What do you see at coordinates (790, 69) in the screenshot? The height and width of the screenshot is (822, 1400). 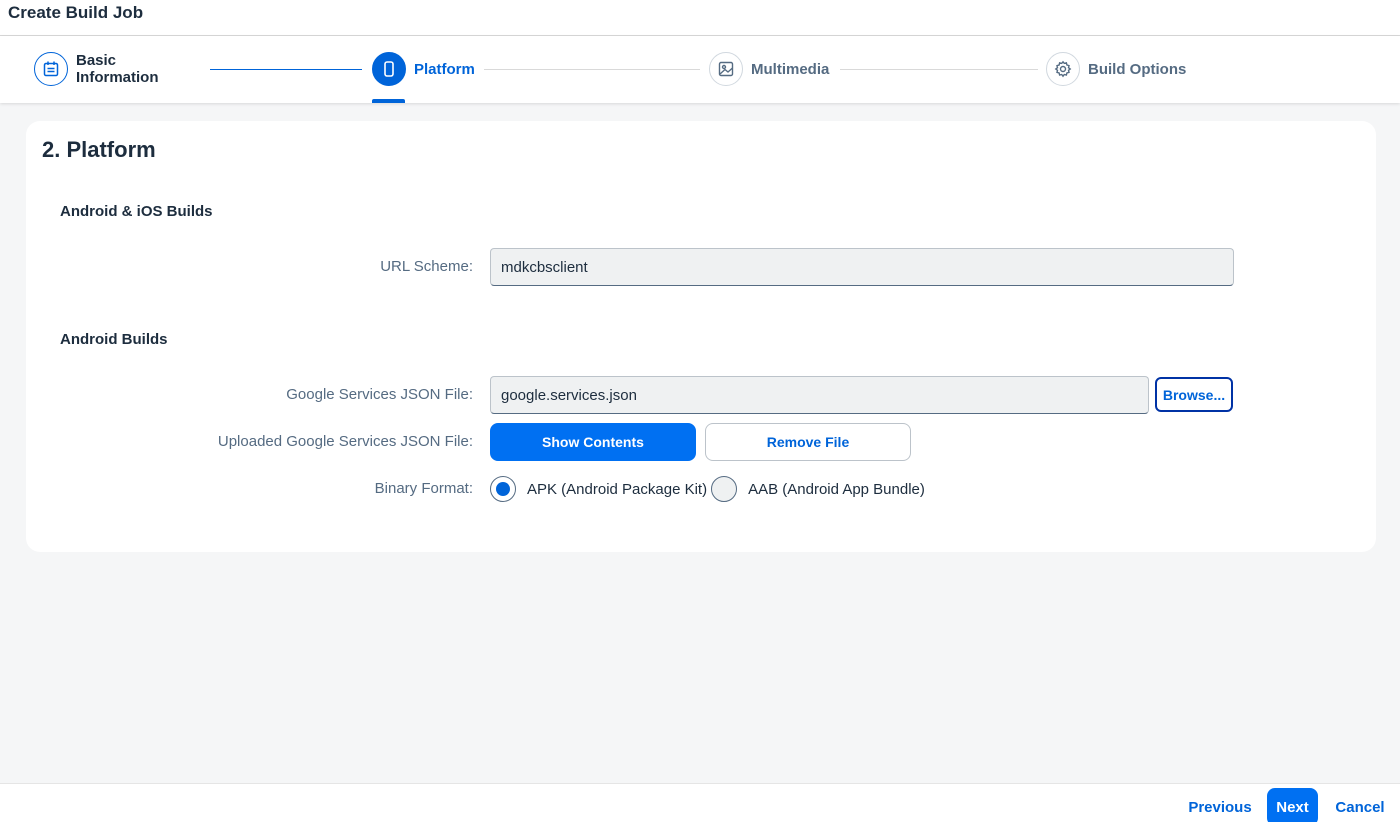 I see `wizard-step-label: Multimedia` at bounding box center [790, 69].